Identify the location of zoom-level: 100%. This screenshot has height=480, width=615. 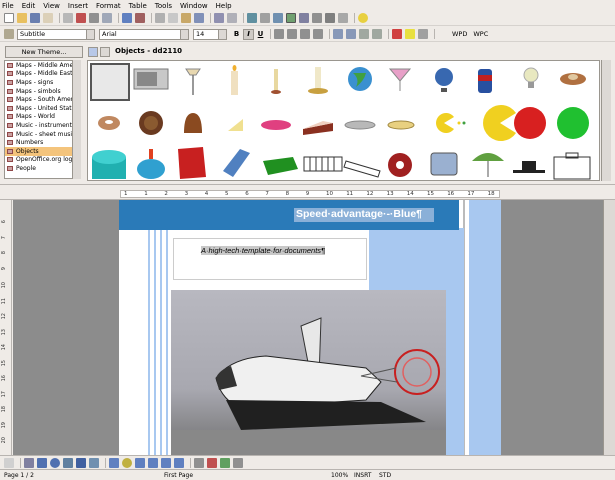
(339, 475).